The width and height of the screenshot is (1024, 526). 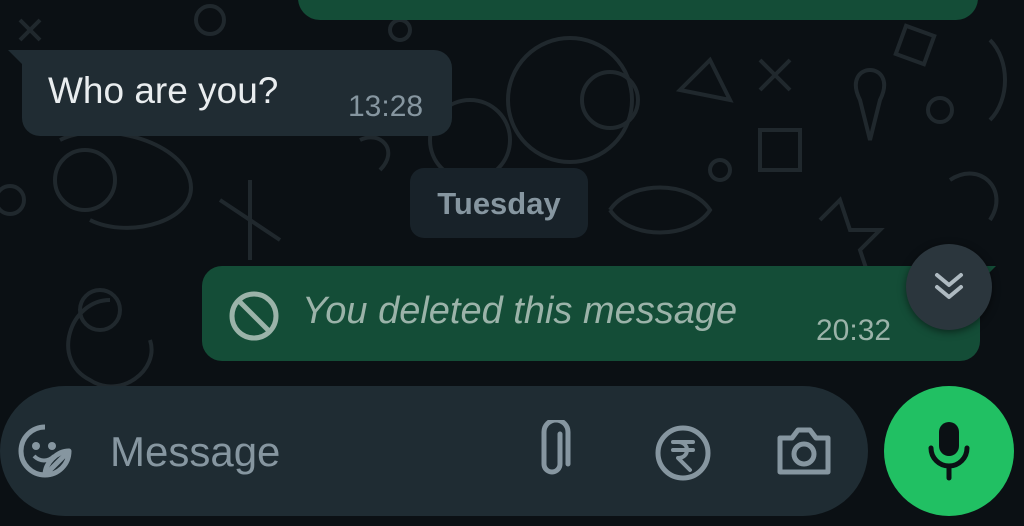 I want to click on incoming-message-bubble: Who are you? 13:28, so click(x=230, y=93).